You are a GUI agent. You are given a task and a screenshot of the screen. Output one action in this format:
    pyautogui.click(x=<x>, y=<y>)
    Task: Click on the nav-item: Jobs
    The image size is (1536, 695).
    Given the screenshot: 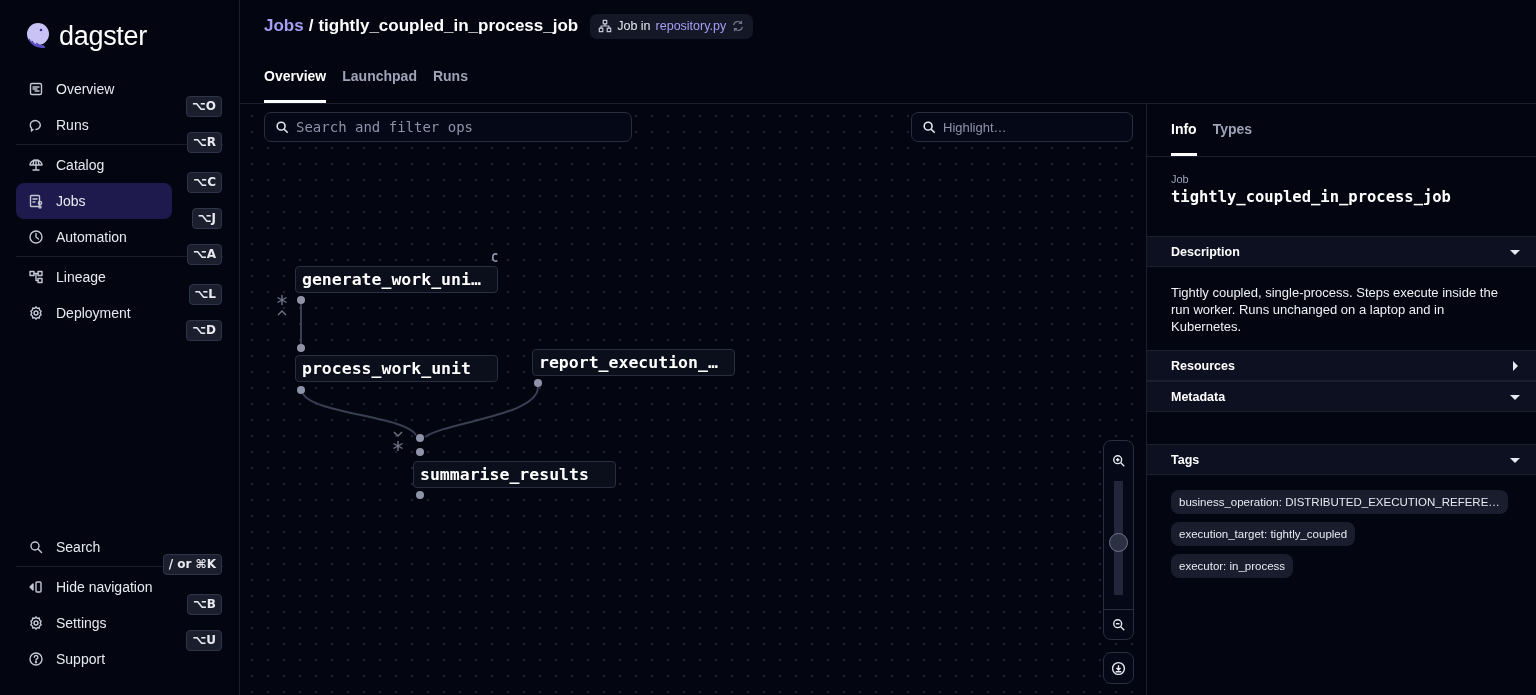 What is the action you would take?
    pyautogui.click(x=94, y=201)
    